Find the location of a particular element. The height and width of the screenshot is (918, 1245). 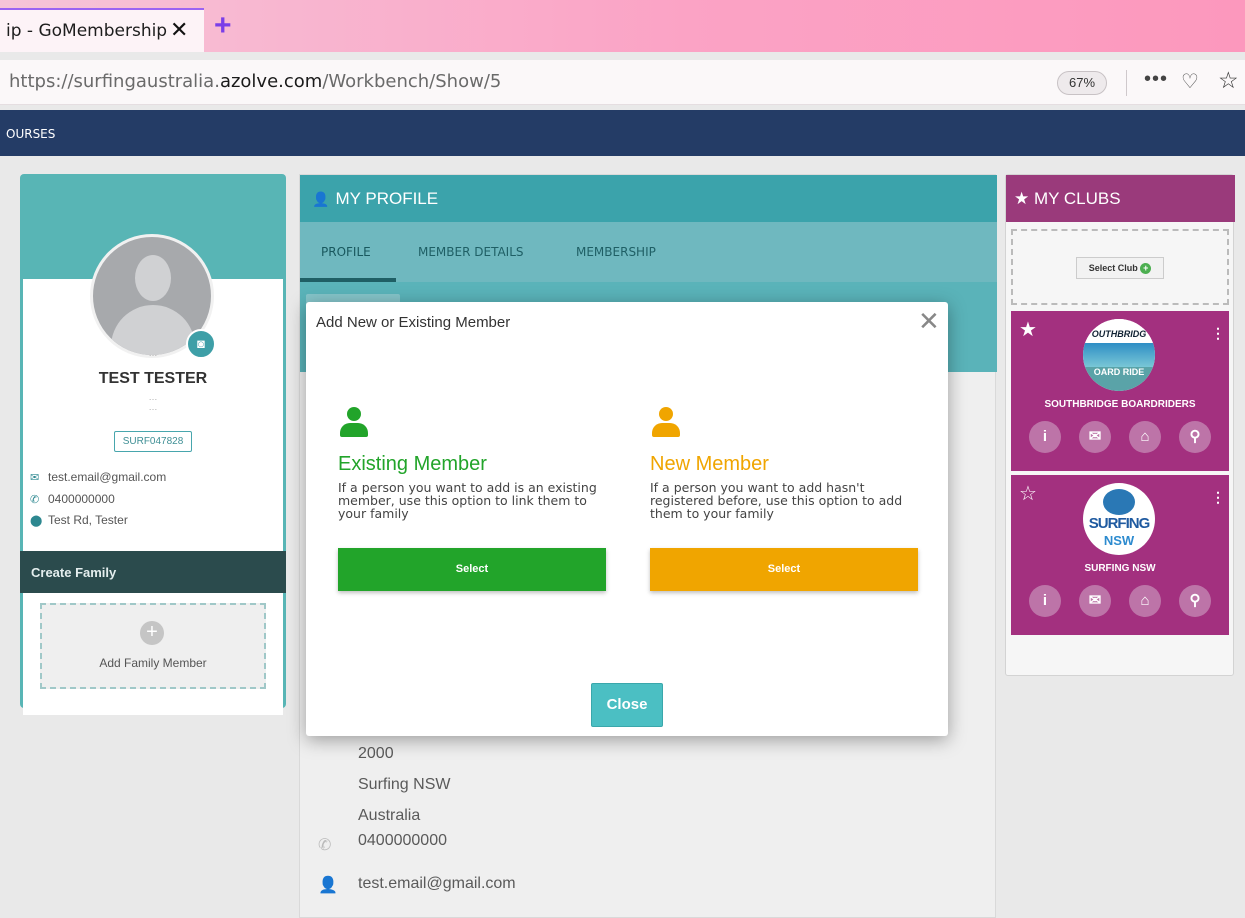

zoom-indicator: 67% is located at coordinates (1082, 83).